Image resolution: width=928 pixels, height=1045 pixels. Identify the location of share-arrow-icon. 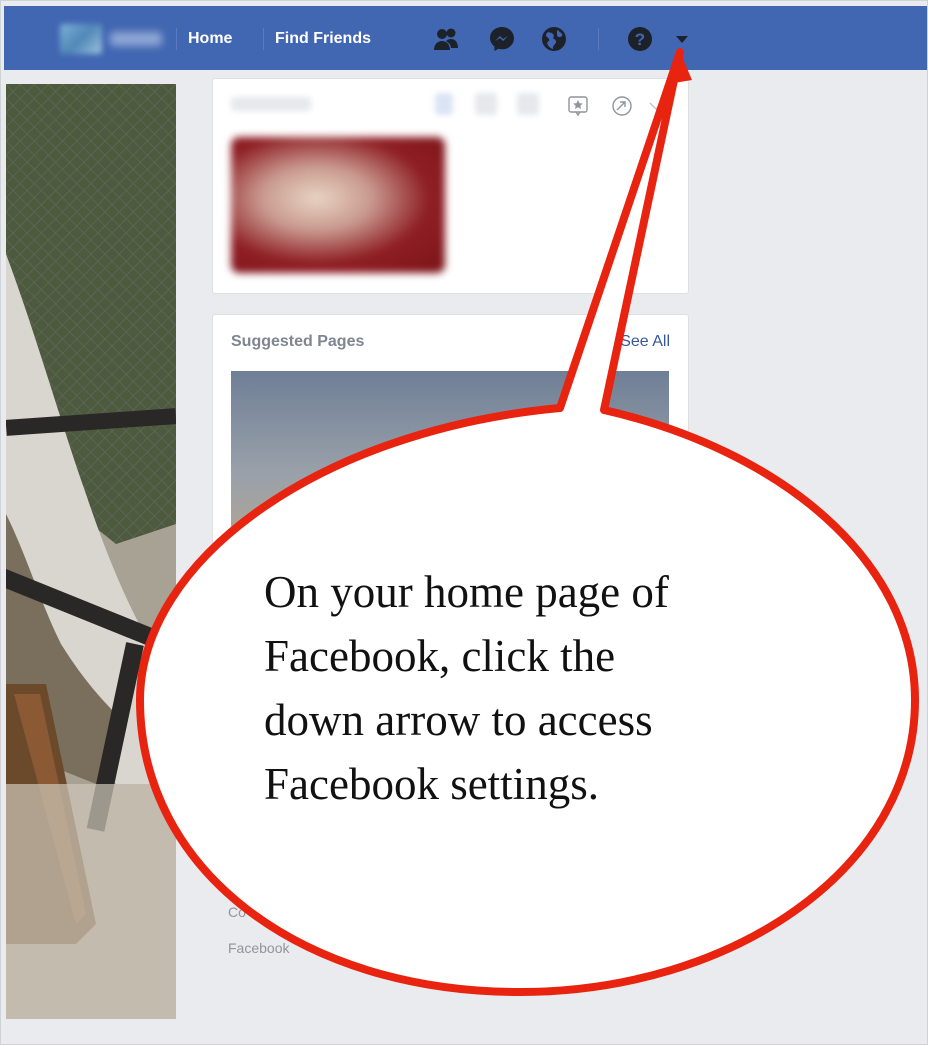
(622, 106).